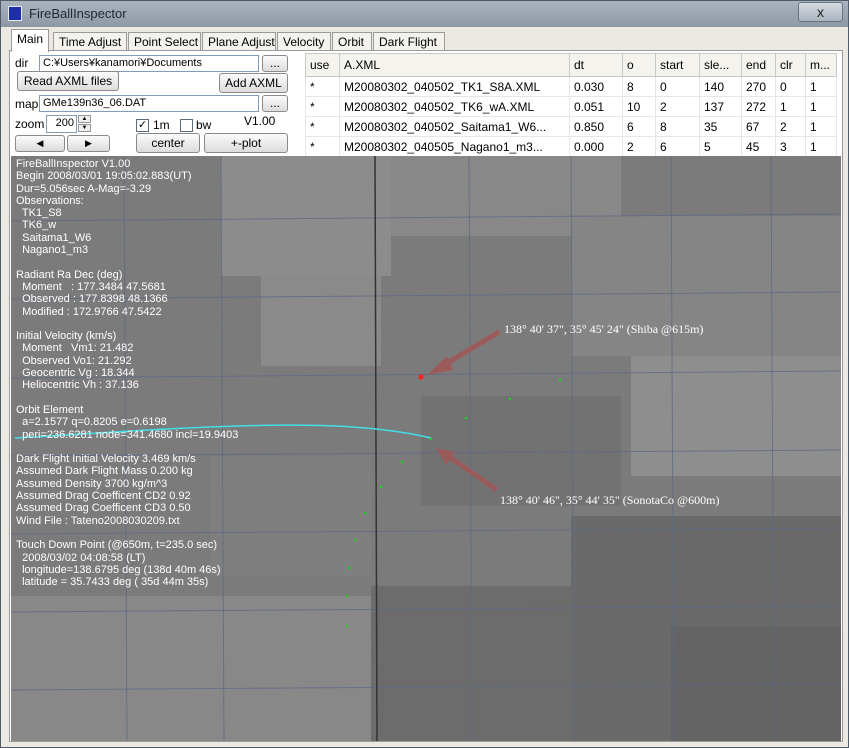 The width and height of the screenshot is (849, 748). I want to click on app-icon, so click(15, 13).